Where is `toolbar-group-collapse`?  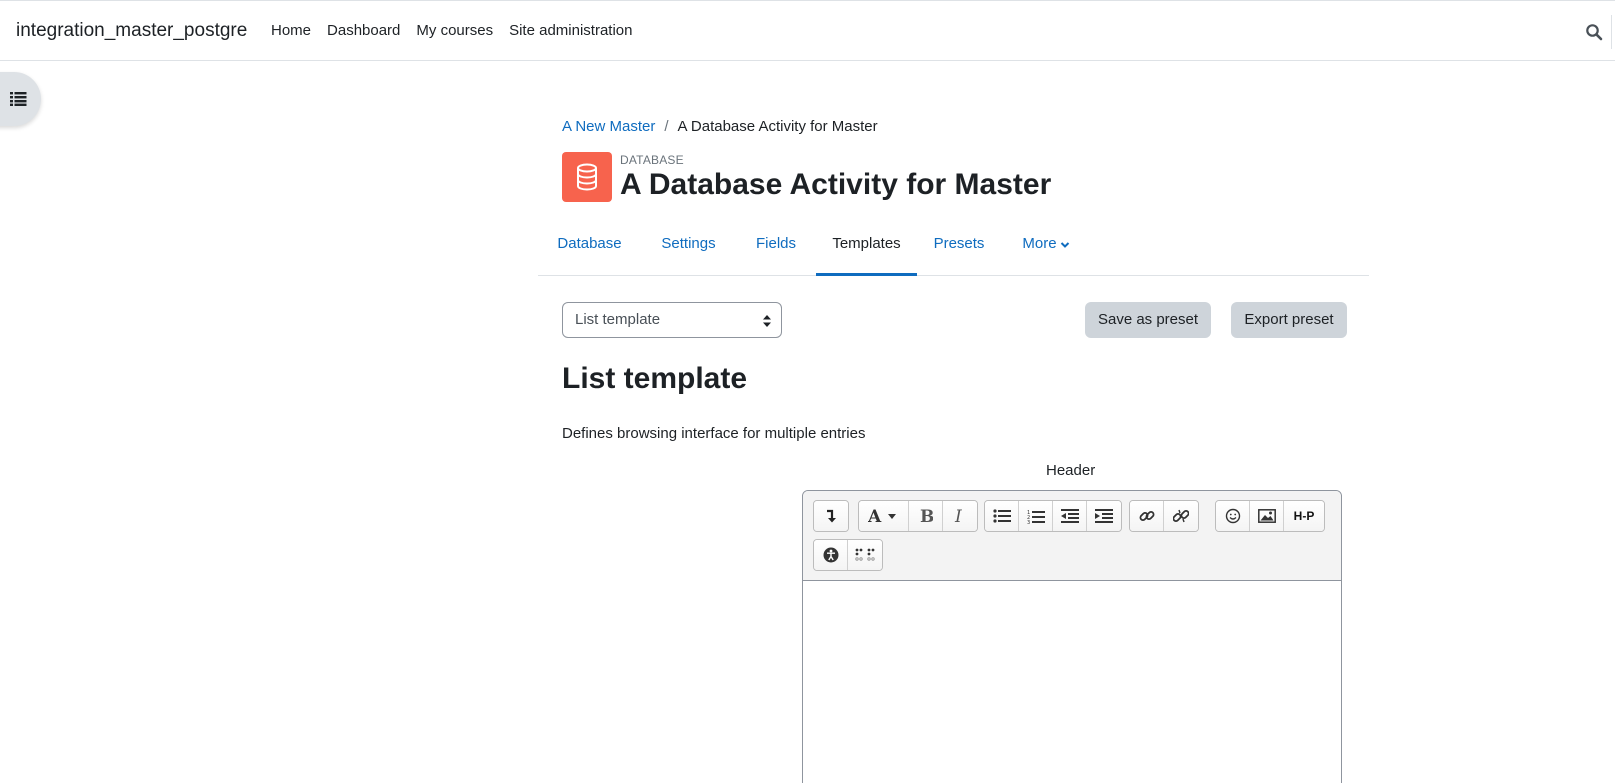 toolbar-group-collapse is located at coordinates (831, 516).